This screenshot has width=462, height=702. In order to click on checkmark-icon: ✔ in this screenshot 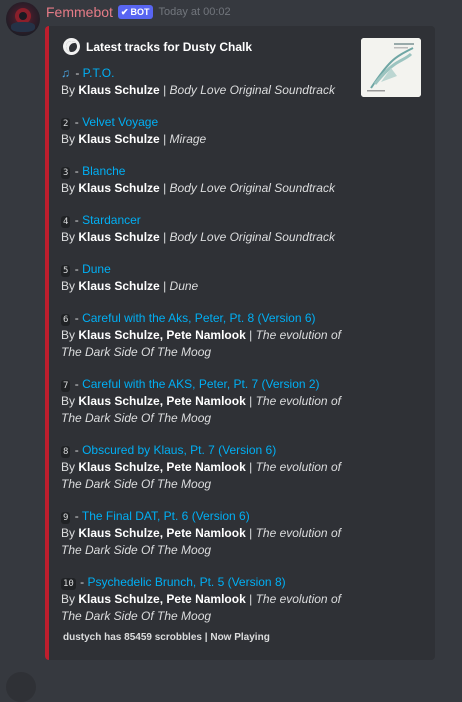, I will do `click(124, 11)`.